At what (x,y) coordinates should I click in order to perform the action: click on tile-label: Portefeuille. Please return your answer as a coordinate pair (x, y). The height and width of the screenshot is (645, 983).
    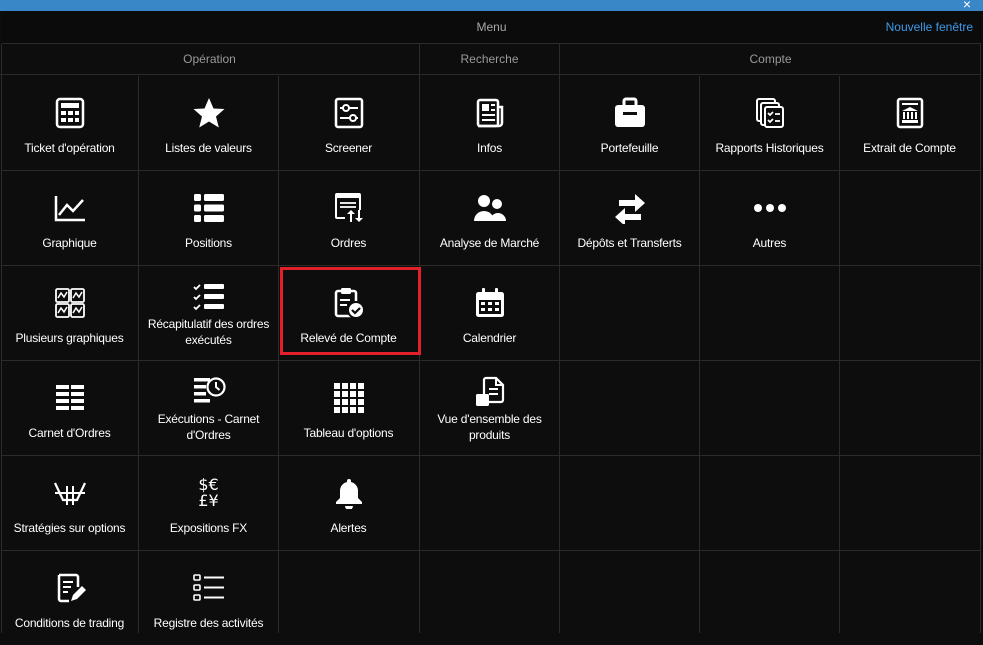
    Looking at the image, I should click on (629, 148).